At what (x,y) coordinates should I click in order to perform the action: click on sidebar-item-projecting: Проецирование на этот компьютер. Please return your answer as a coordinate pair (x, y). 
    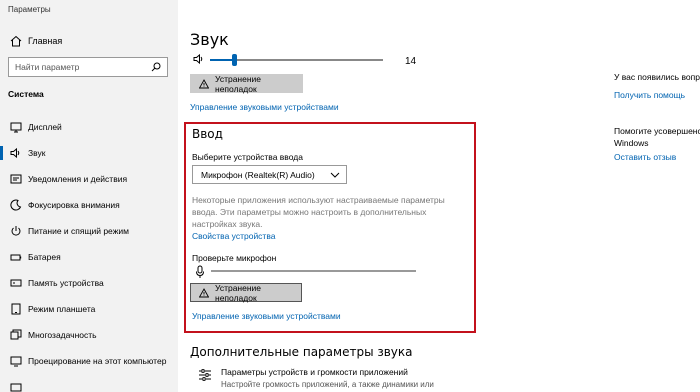
    Looking at the image, I should click on (89, 361).